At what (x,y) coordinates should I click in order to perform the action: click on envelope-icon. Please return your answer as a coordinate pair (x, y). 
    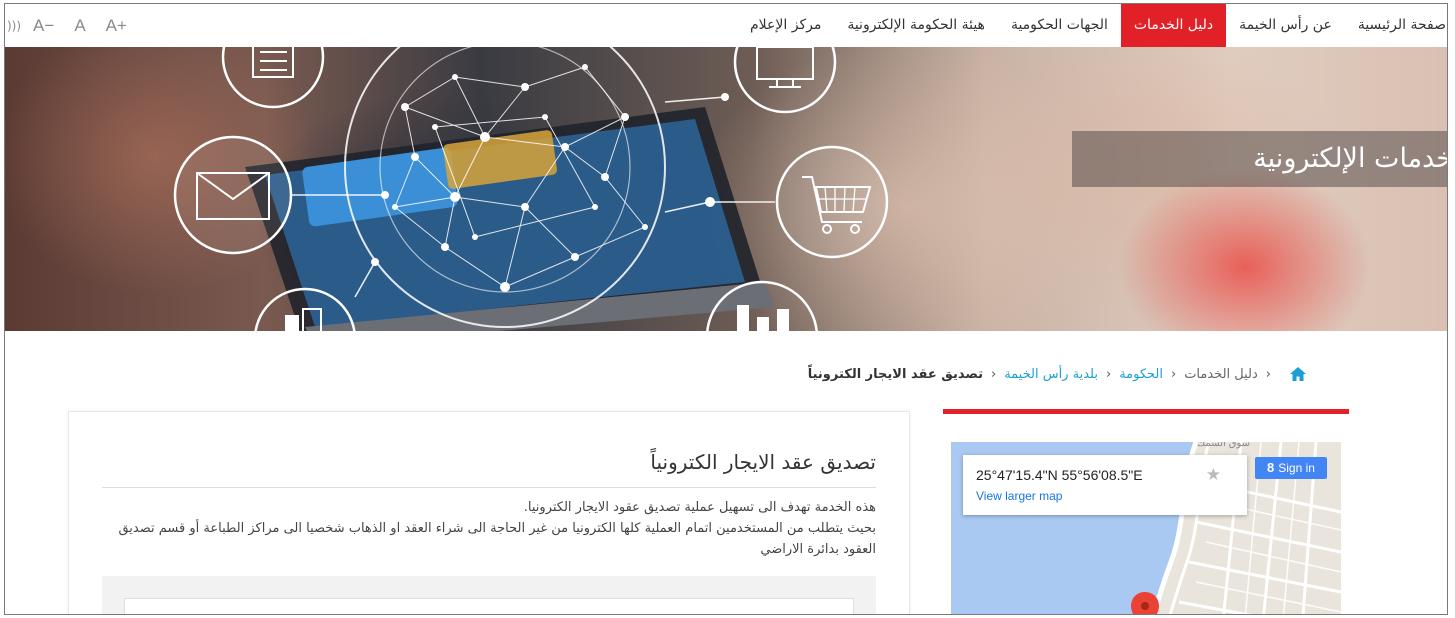
    Looking at the image, I should click on (233, 195).